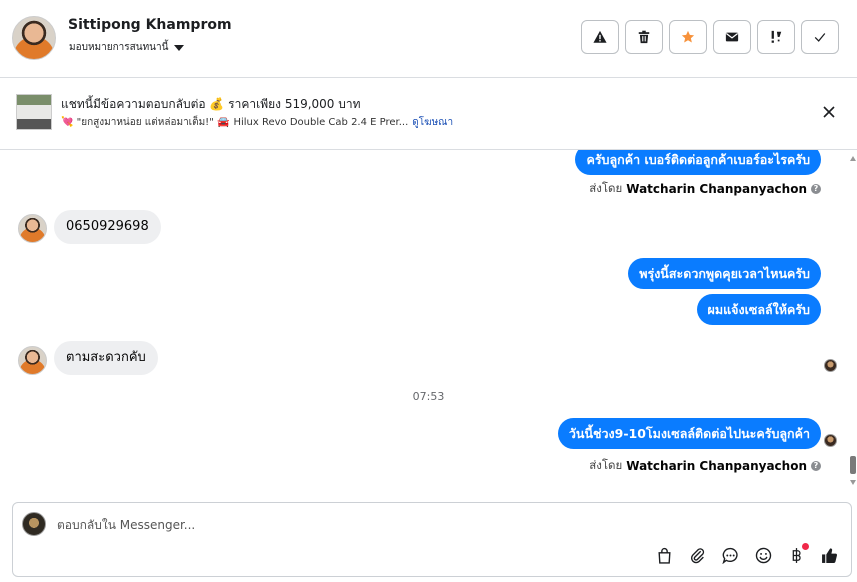  Describe the element at coordinates (428, 39) in the screenshot. I see `conversation-header: Sittipong Khamprom มอบหมายการสนทนานี้` at that location.